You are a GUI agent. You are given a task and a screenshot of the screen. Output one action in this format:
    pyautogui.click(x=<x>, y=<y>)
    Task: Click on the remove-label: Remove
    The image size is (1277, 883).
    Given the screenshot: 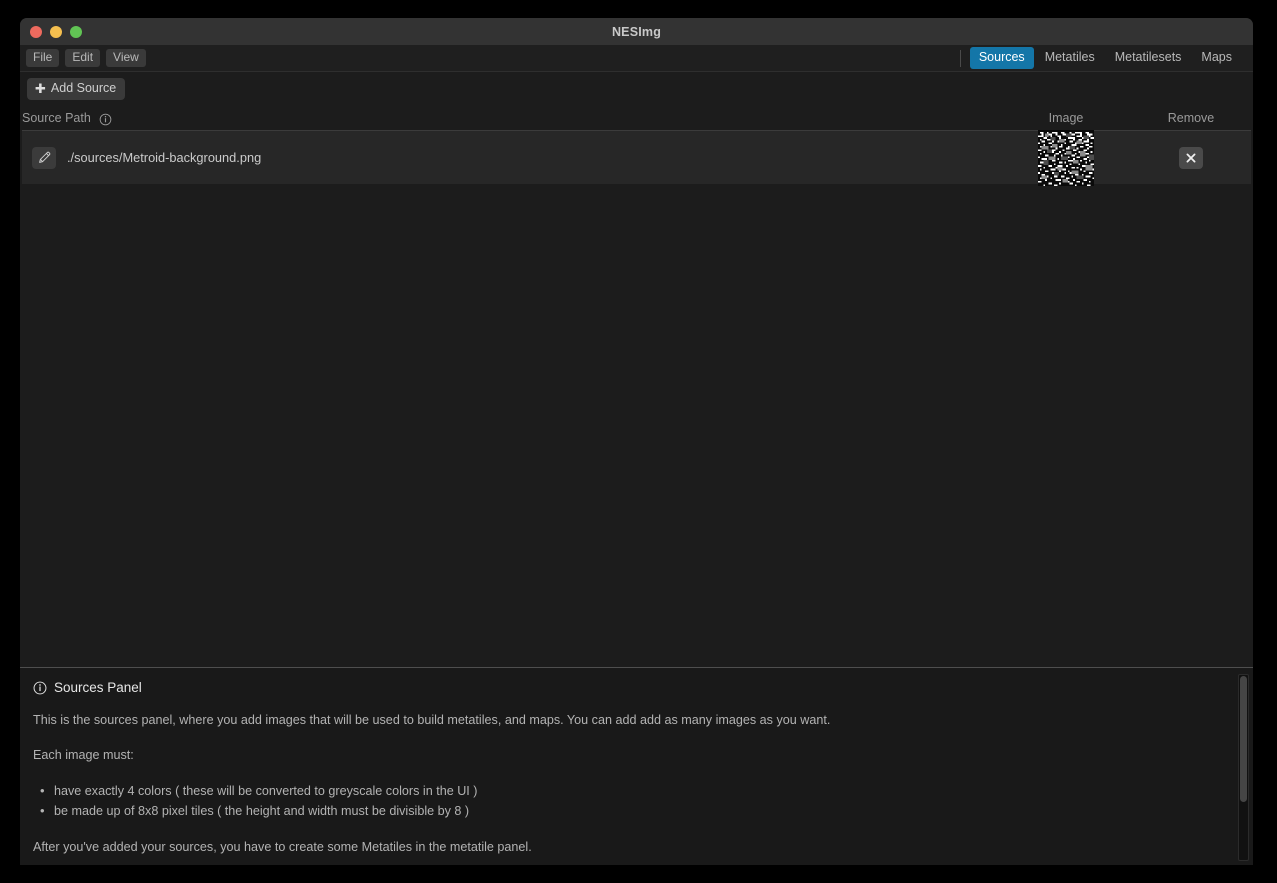 What is the action you would take?
    pyautogui.click(x=1191, y=117)
    